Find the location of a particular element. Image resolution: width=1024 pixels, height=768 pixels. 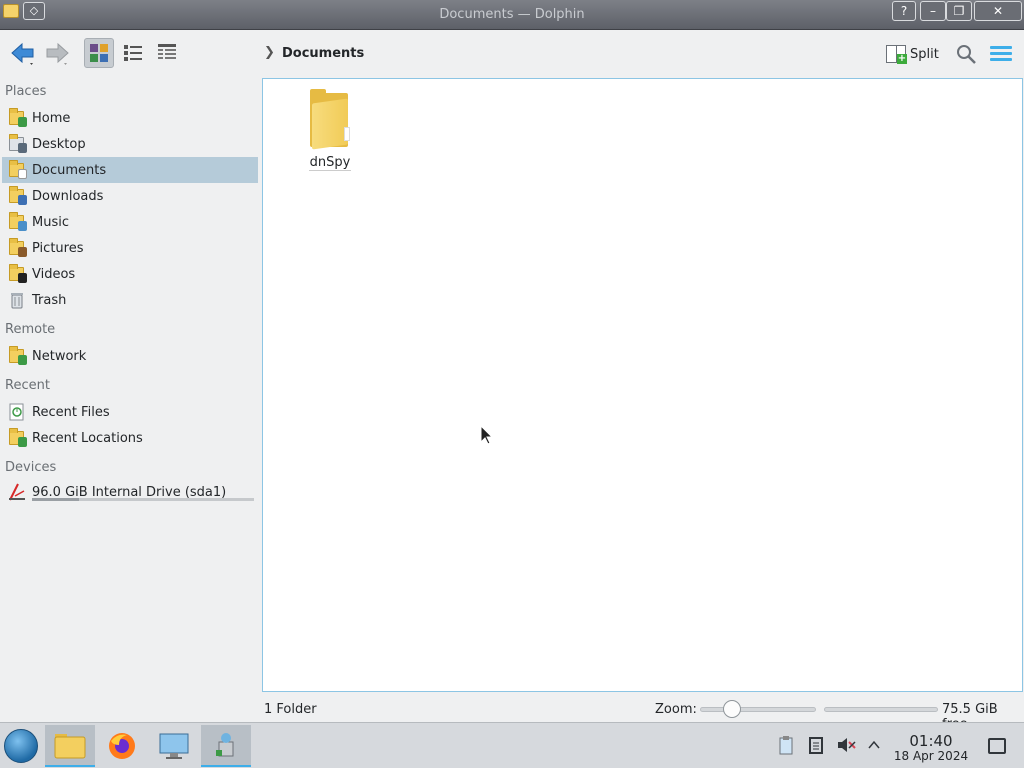

sidebar-item-label: Downloads is located at coordinates (68, 196).